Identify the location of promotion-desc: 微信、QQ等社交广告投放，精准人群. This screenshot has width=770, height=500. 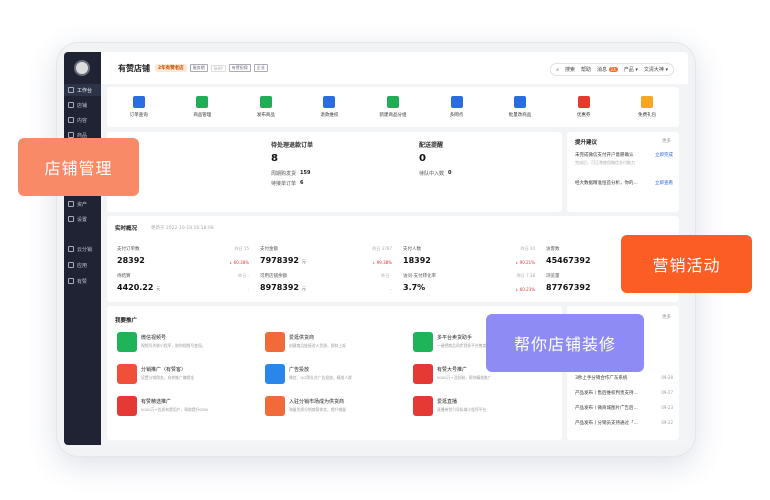
(320, 377).